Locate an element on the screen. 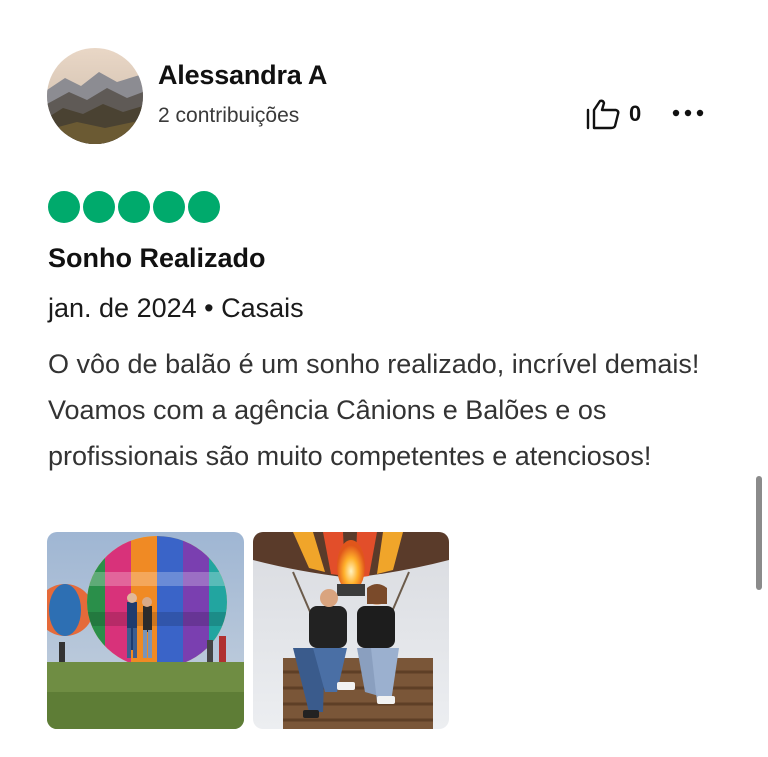 The image size is (768, 757). review-date: jan. de 2024 is located at coordinates (122, 308).